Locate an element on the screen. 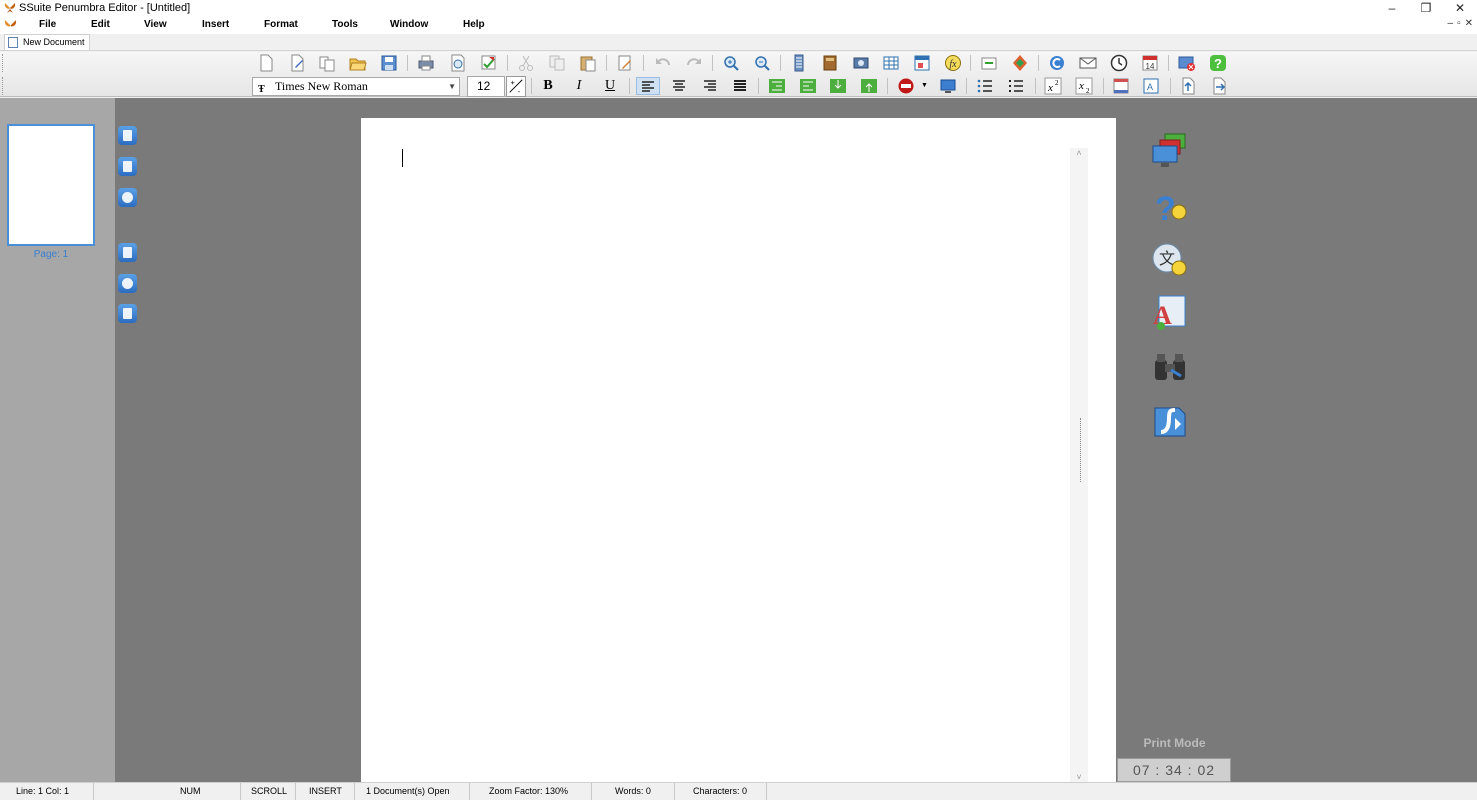 This screenshot has height=800, width=1477. new-document-icon is located at coordinates (266, 63).